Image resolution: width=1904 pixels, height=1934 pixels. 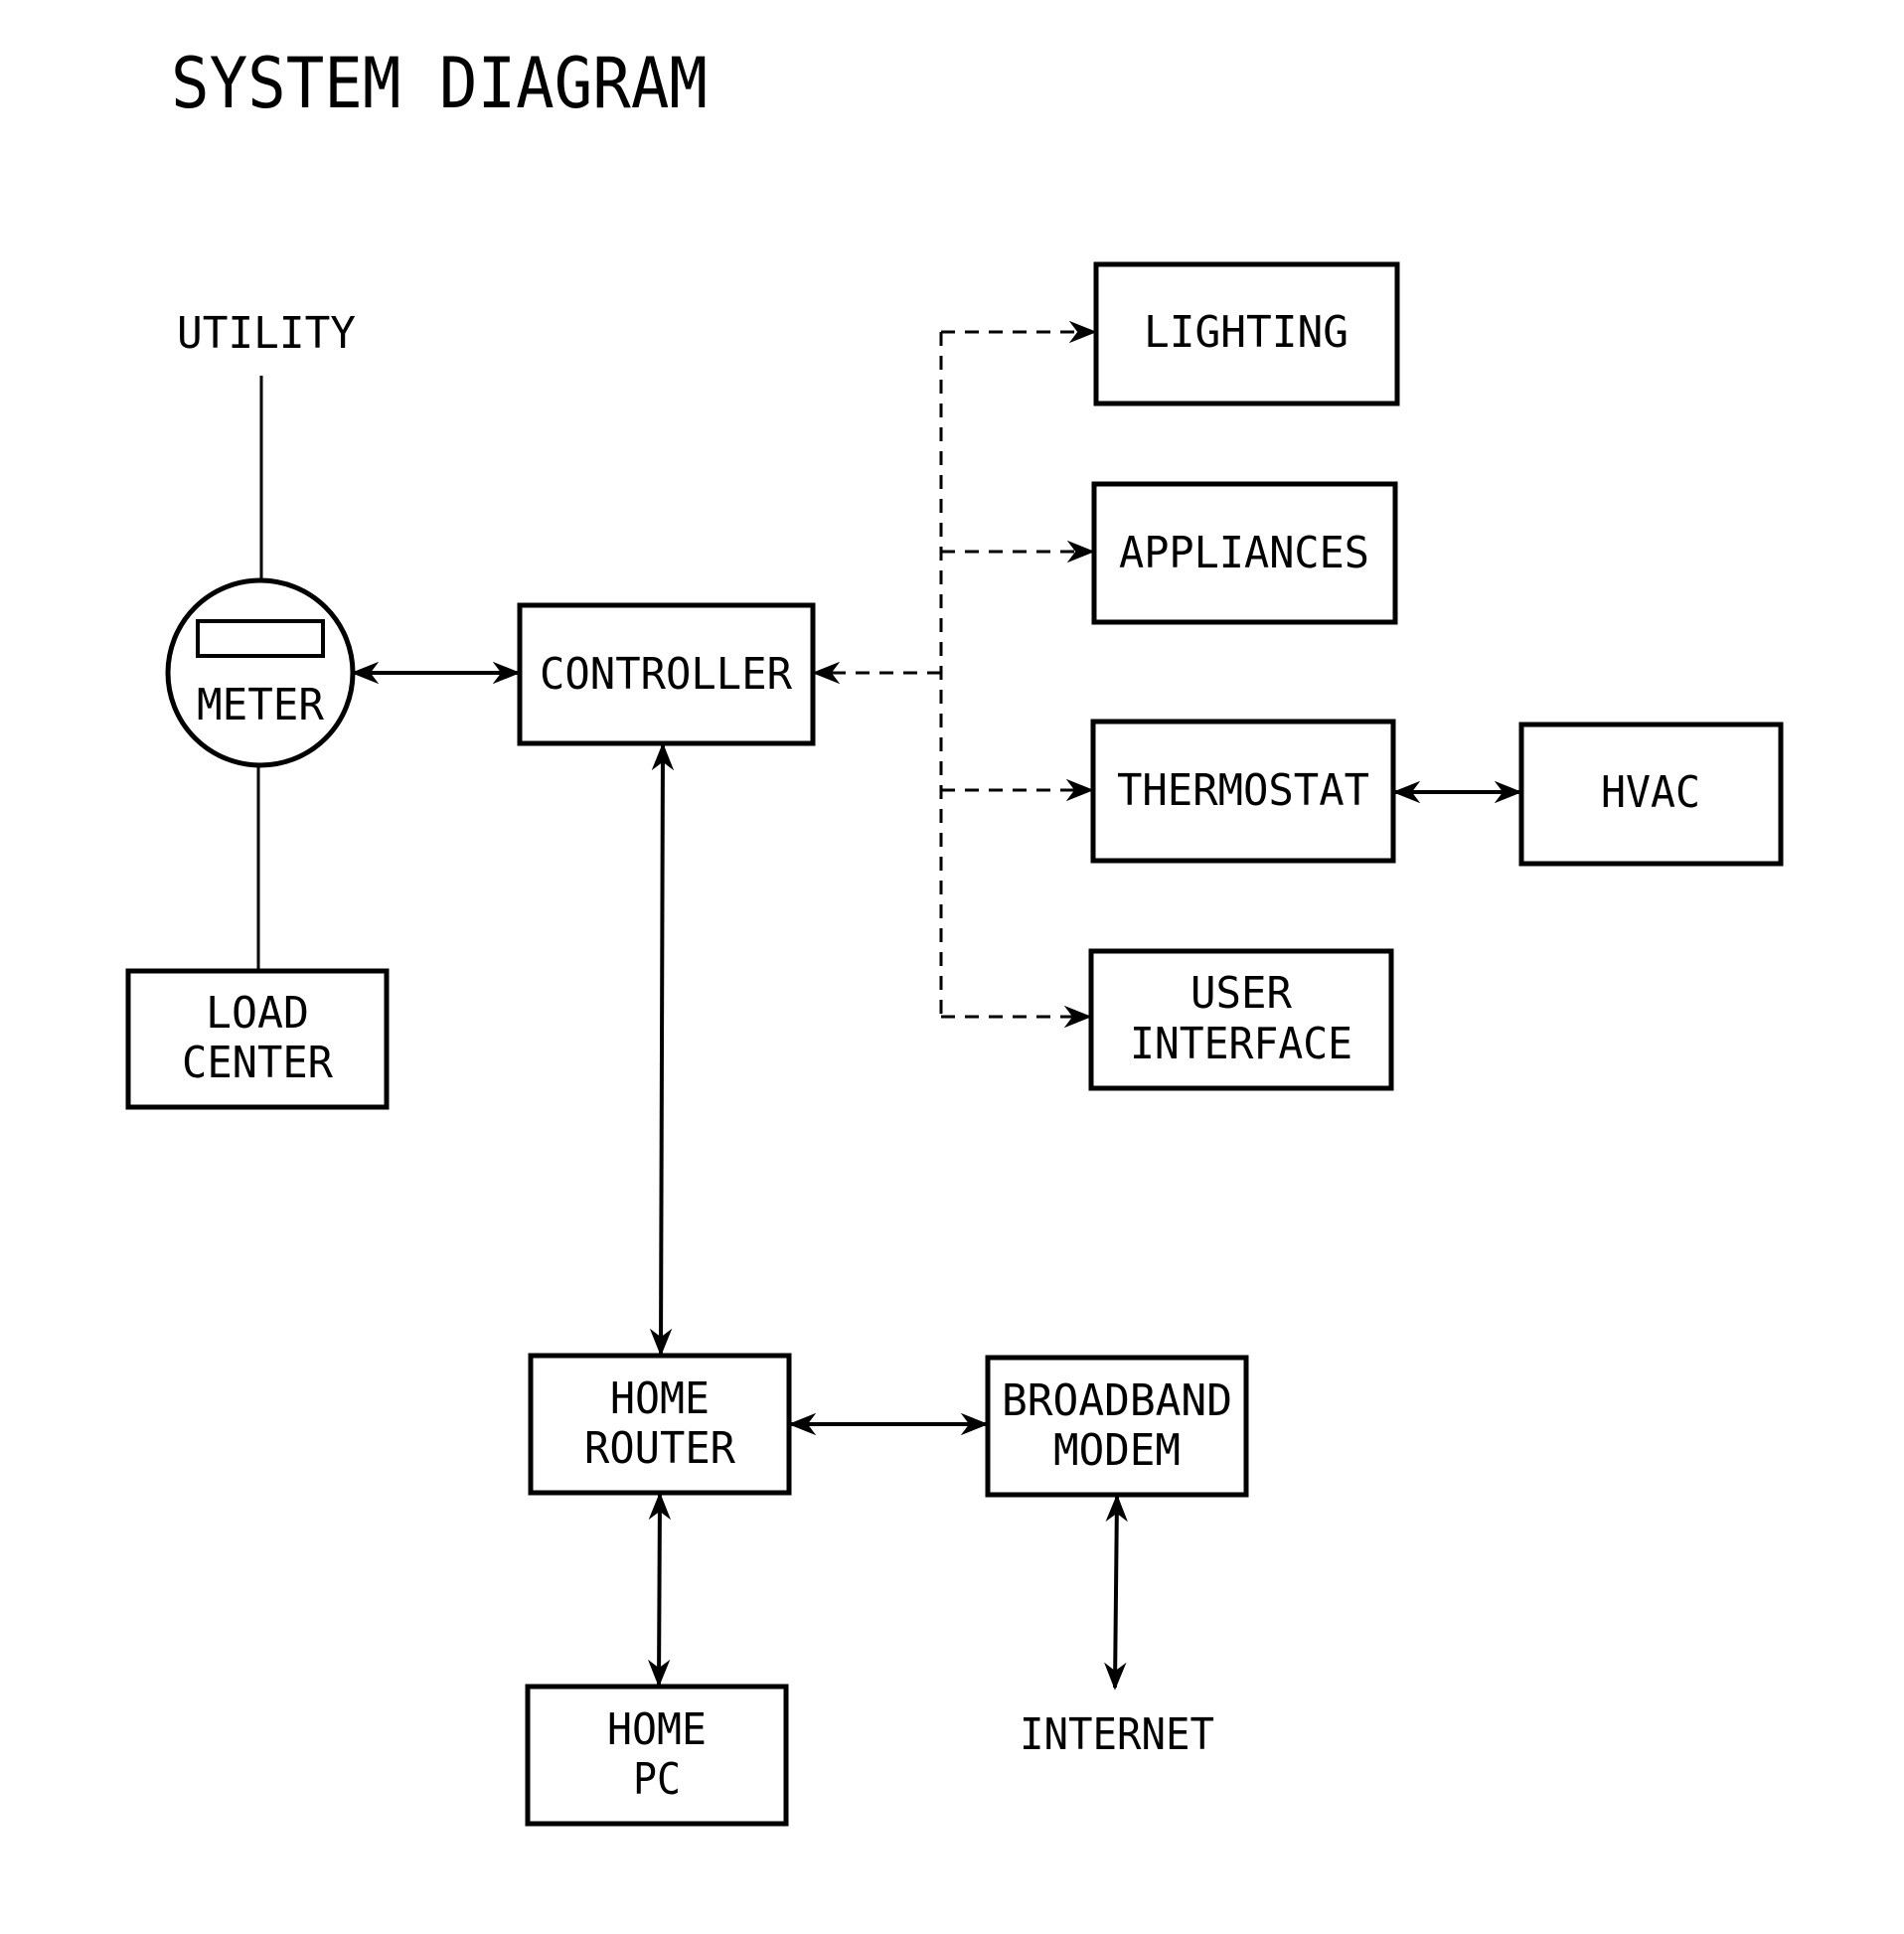 I want to click on controller-router-arrow, so click(x=662, y=1049).